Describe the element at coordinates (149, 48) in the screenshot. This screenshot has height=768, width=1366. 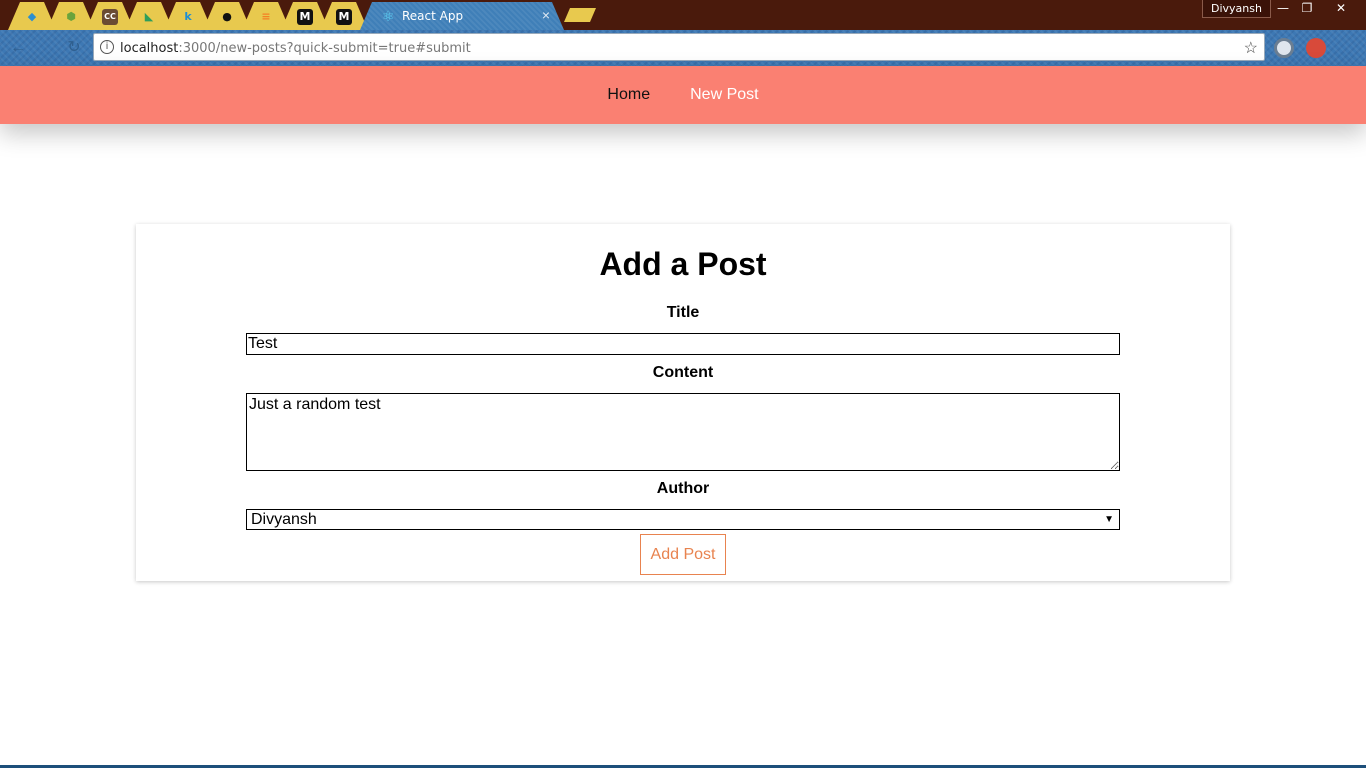
I see `url-host: localhost` at that location.